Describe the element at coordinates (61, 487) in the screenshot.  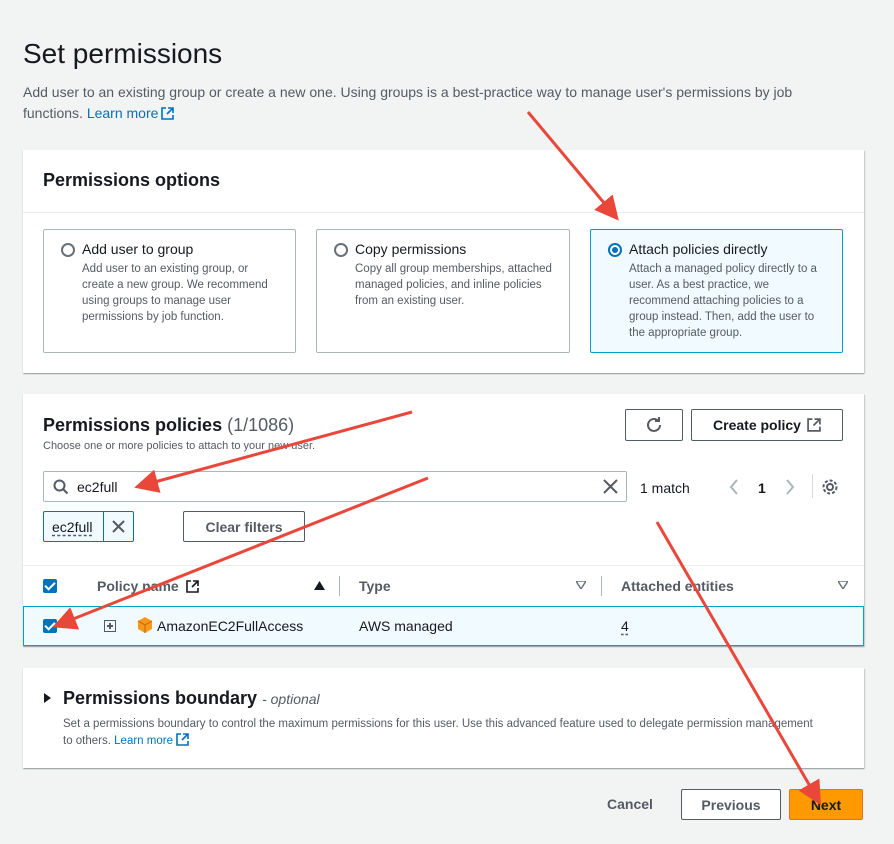
I see `search-icon` at that location.